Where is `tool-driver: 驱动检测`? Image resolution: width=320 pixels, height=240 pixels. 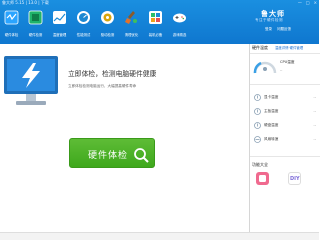 tool-driver: 驱动检测 is located at coordinates (107, 25).